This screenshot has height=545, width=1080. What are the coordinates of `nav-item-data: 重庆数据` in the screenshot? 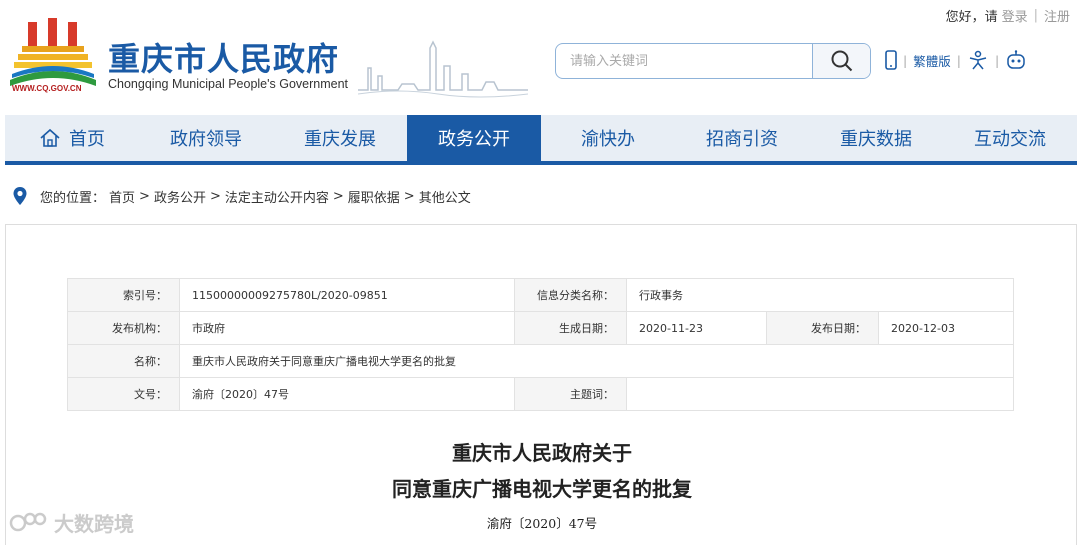 It's located at (876, 138).